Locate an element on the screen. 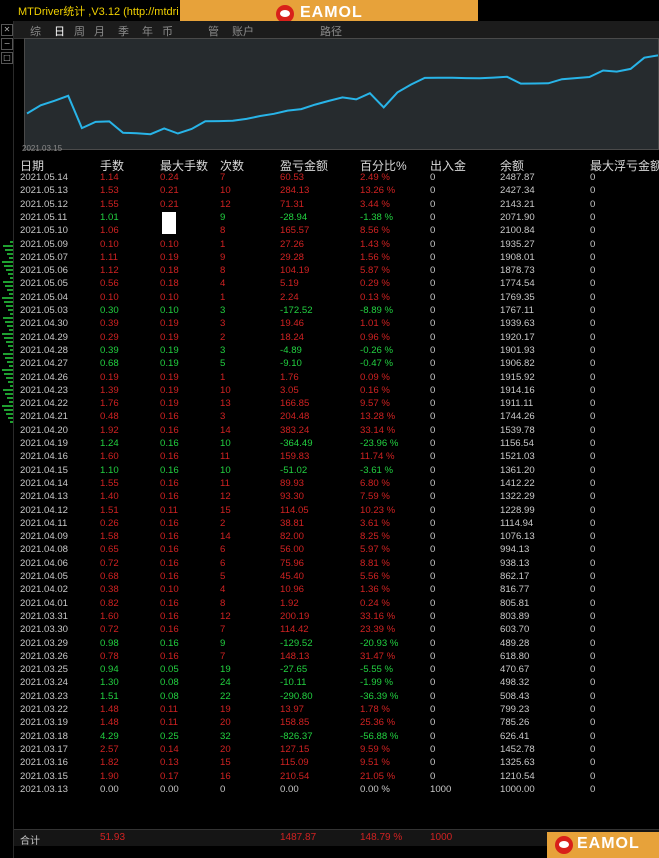  tab-period-1: 日 is located at coordinates (59, 31).